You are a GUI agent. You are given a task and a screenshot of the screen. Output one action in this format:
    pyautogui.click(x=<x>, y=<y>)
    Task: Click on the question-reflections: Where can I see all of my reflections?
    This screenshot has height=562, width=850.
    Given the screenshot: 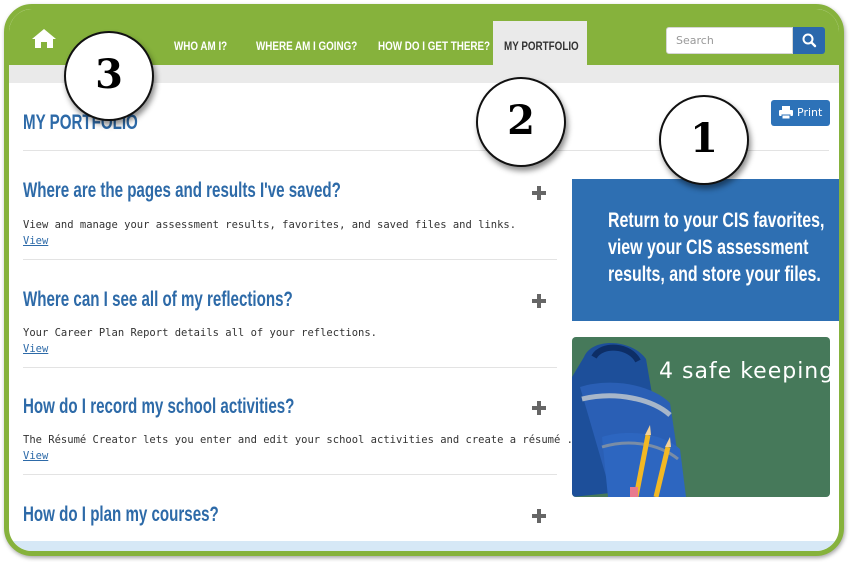 What is the action you would take?
    pyautogui.click(x=158, y=300)
    